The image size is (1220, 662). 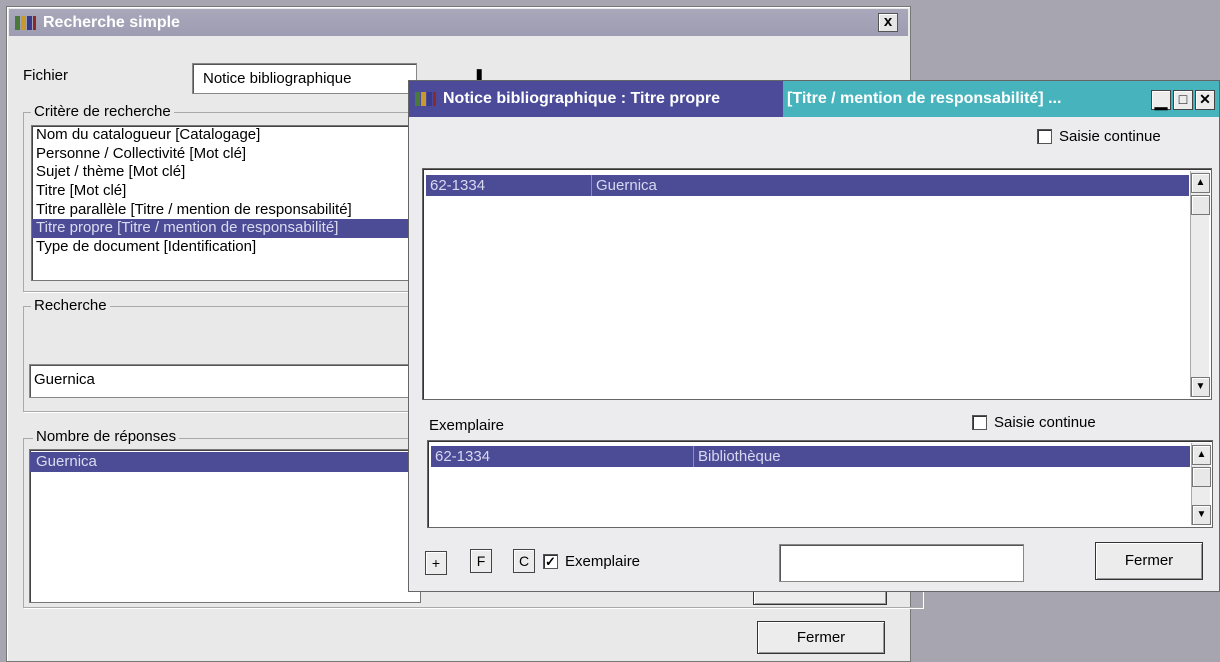 I want to click on add-button: +, so click(x=436, y=563).